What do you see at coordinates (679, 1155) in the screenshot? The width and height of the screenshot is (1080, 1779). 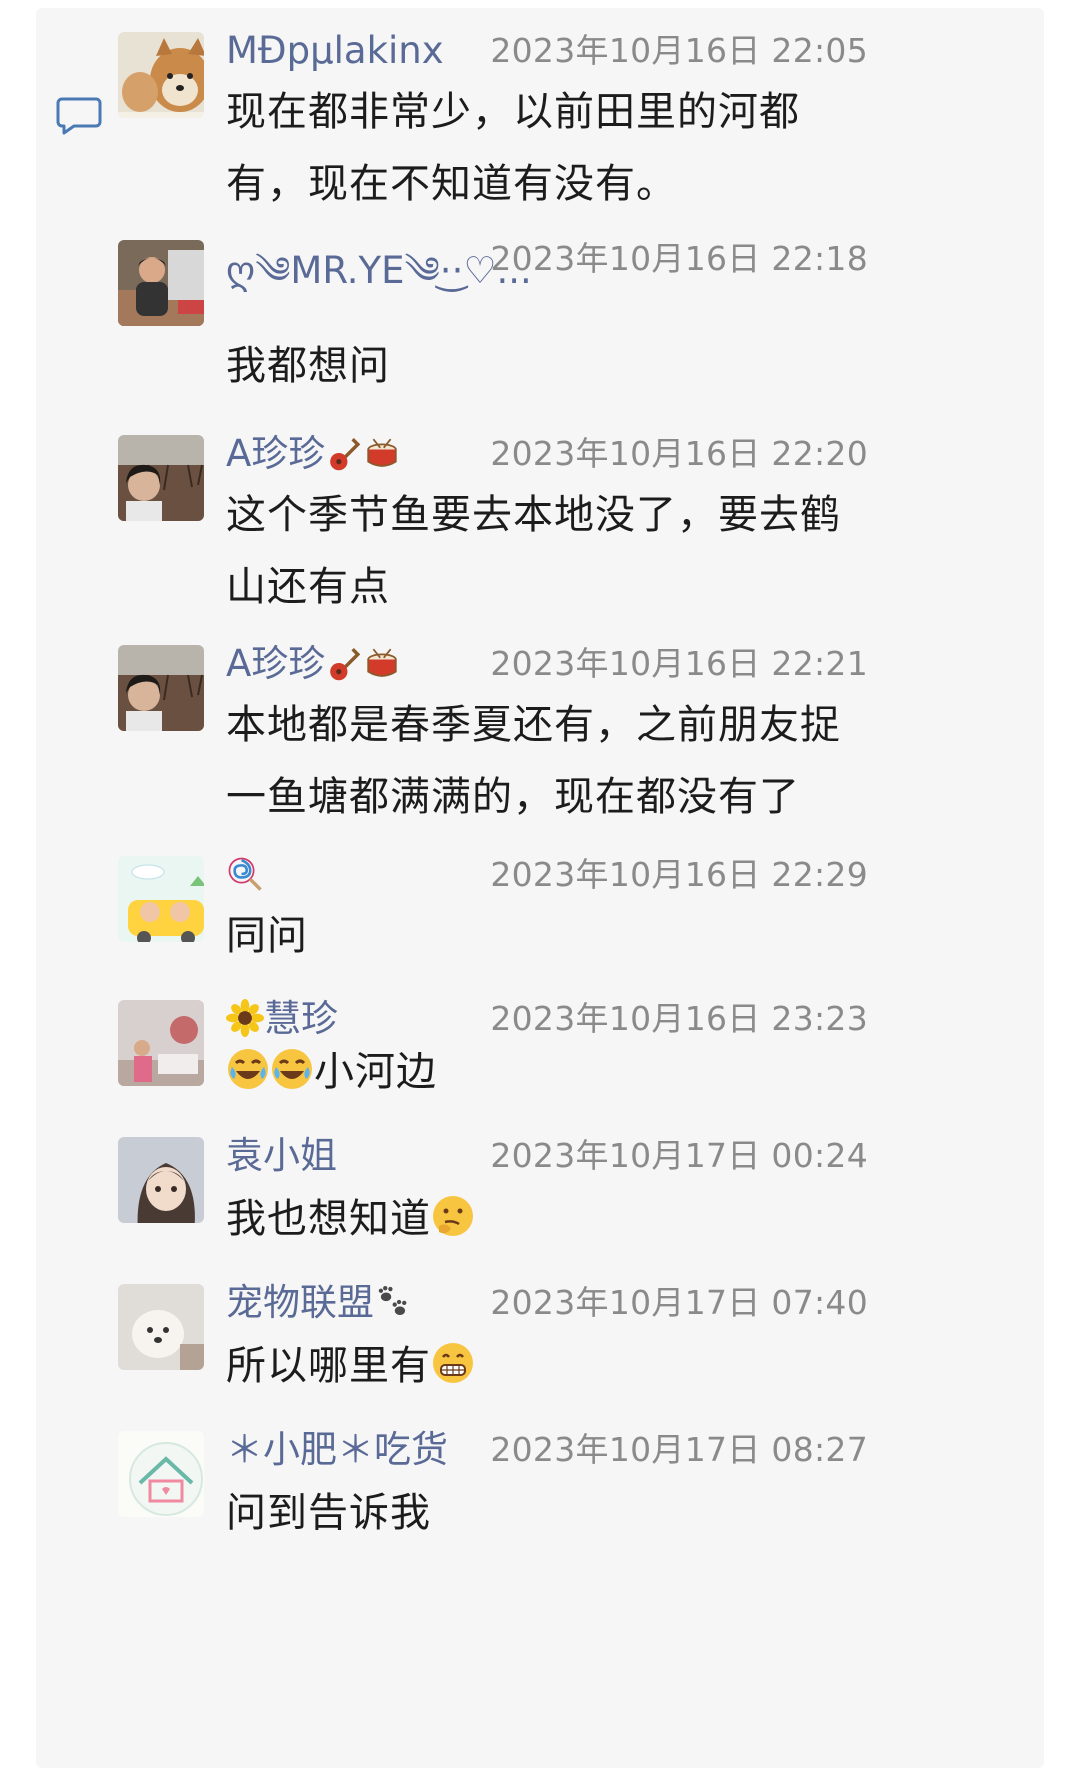 I see `comment-time: 2023年10月17日 00:24` at bounding box center [679, 1155].